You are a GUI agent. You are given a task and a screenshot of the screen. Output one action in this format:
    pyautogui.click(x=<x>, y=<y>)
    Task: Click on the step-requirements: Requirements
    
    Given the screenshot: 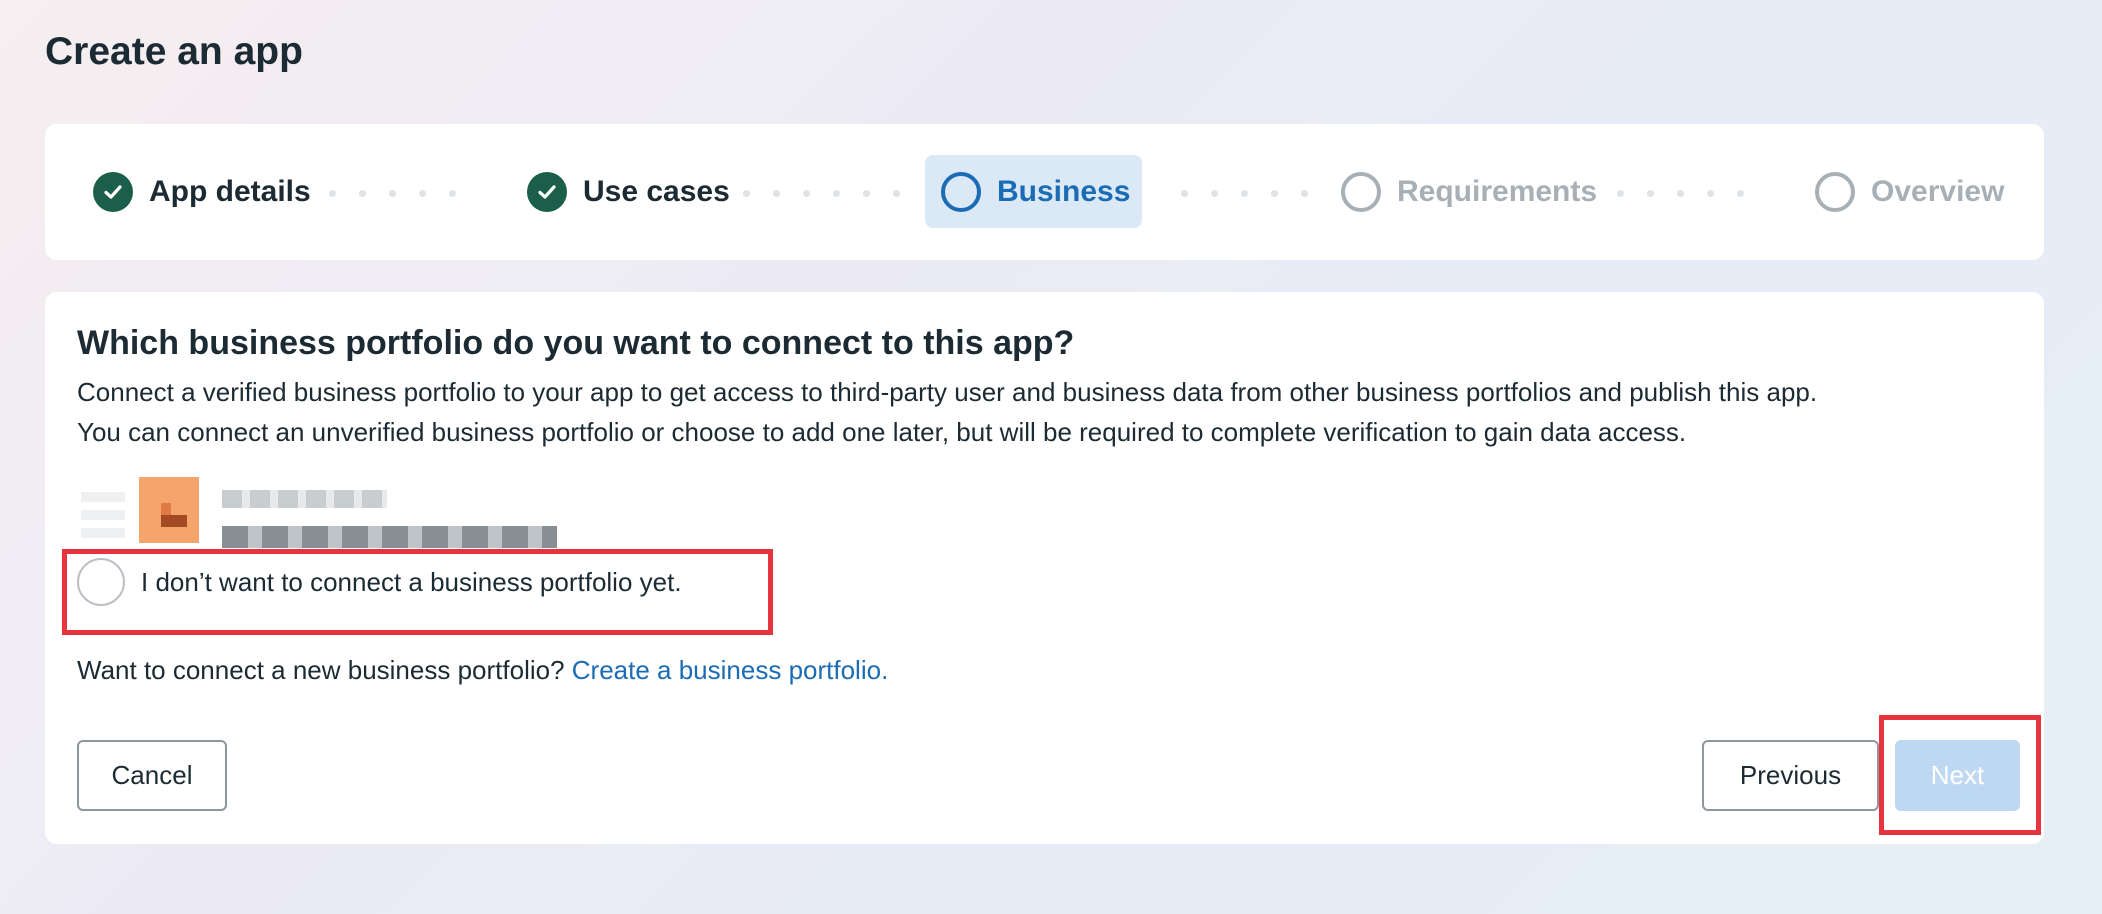 What is the action you would take?
    pyautogui.click(x=1469, y=192)
    